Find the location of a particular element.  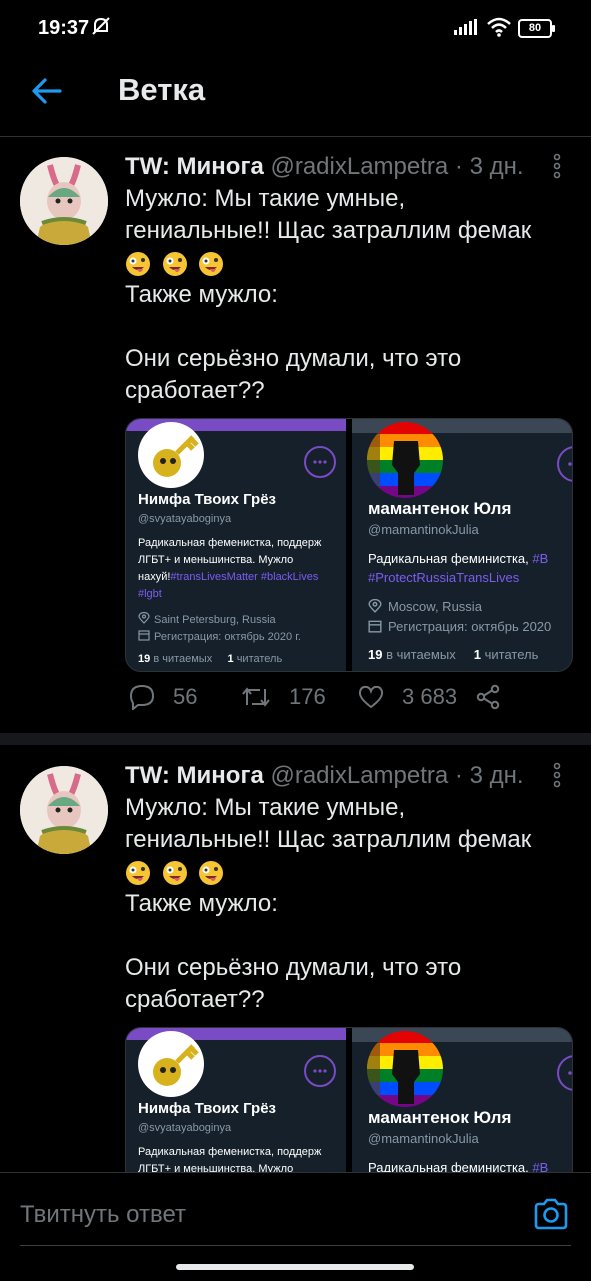

share-icon is located at coordinates (488, 697).